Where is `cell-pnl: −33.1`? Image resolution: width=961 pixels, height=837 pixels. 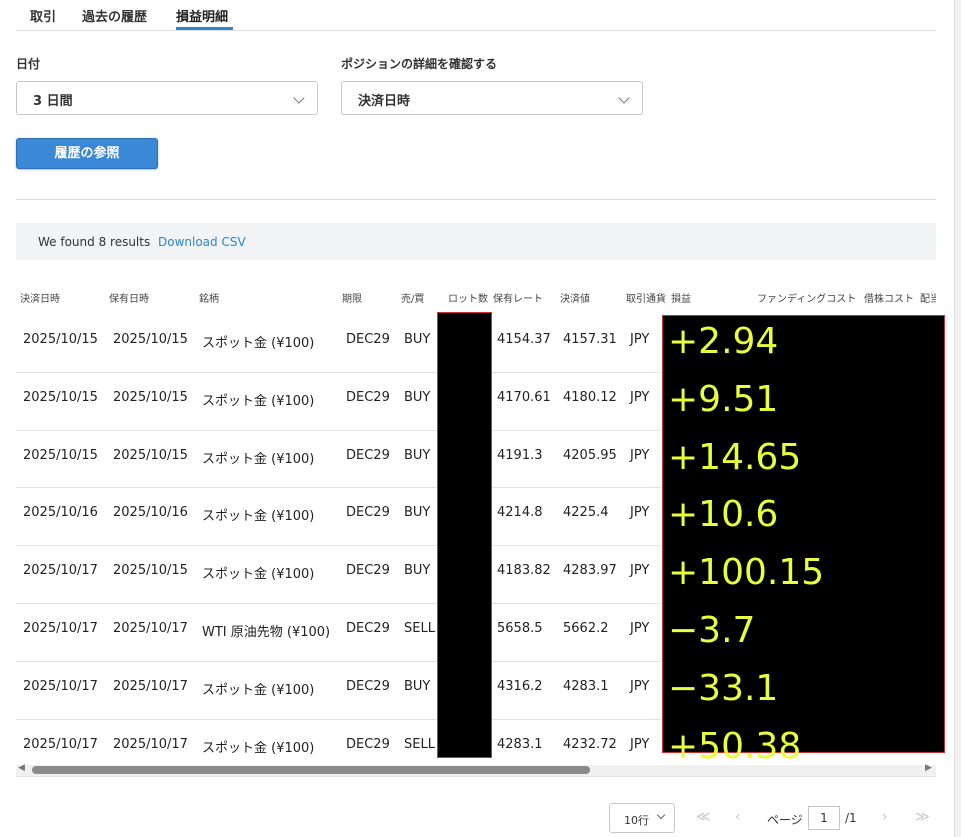 cell-pnl: −33.1 is located at coordinates (723, 688).